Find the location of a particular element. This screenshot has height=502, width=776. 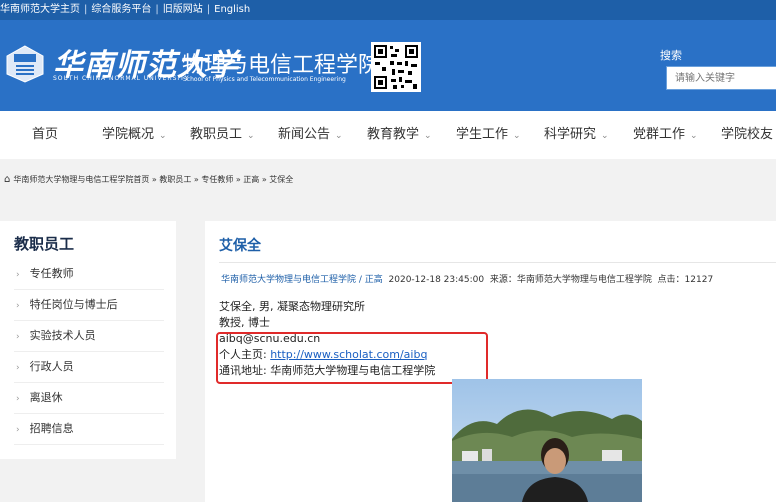

topbar-link-english: English is located at coordinates (232, 9).